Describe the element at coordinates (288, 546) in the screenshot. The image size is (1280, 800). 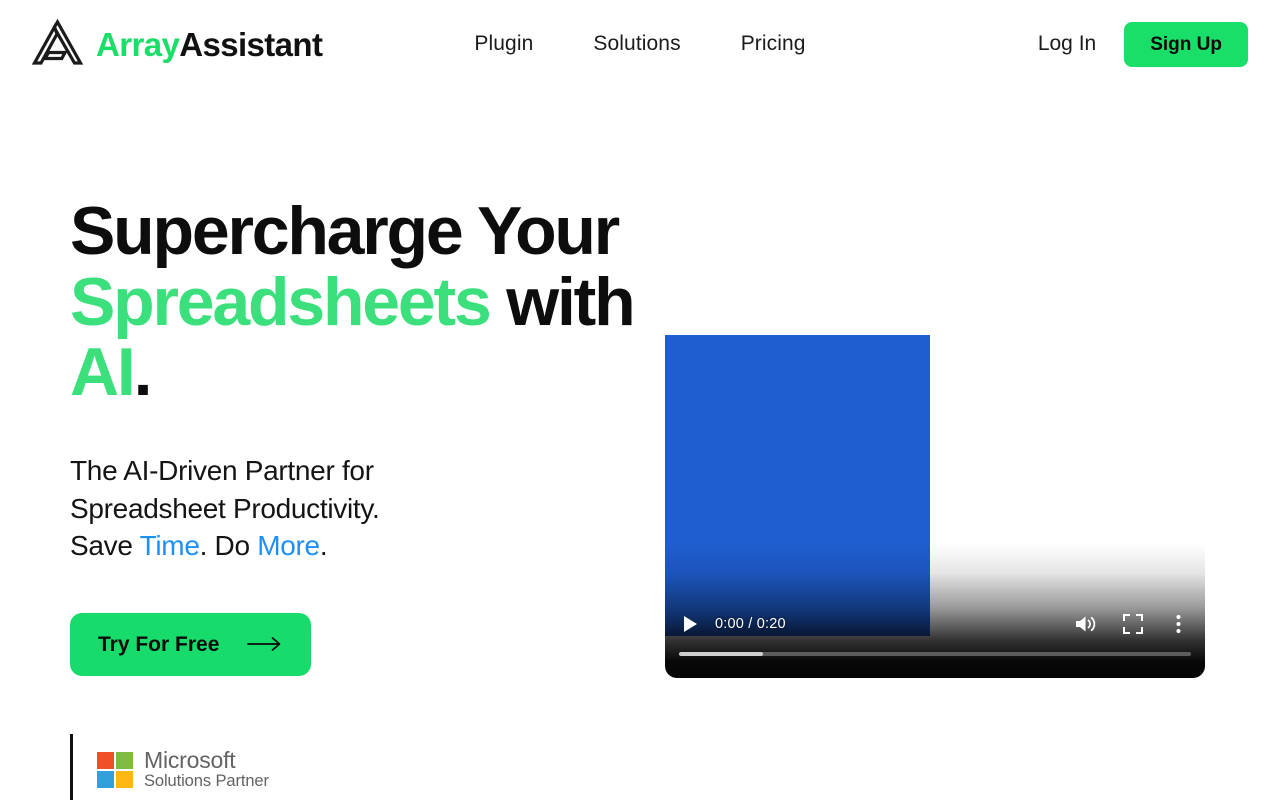
I see `hero-sub-more: More` at that location.